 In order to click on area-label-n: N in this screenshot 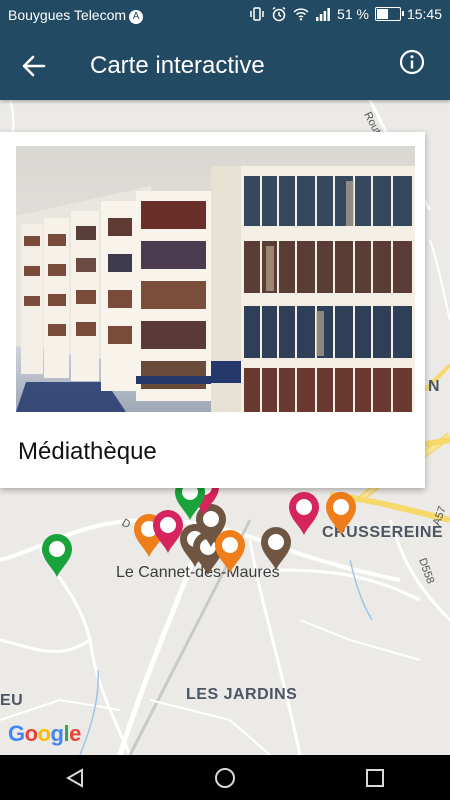, I will do `click(434, 386)`.